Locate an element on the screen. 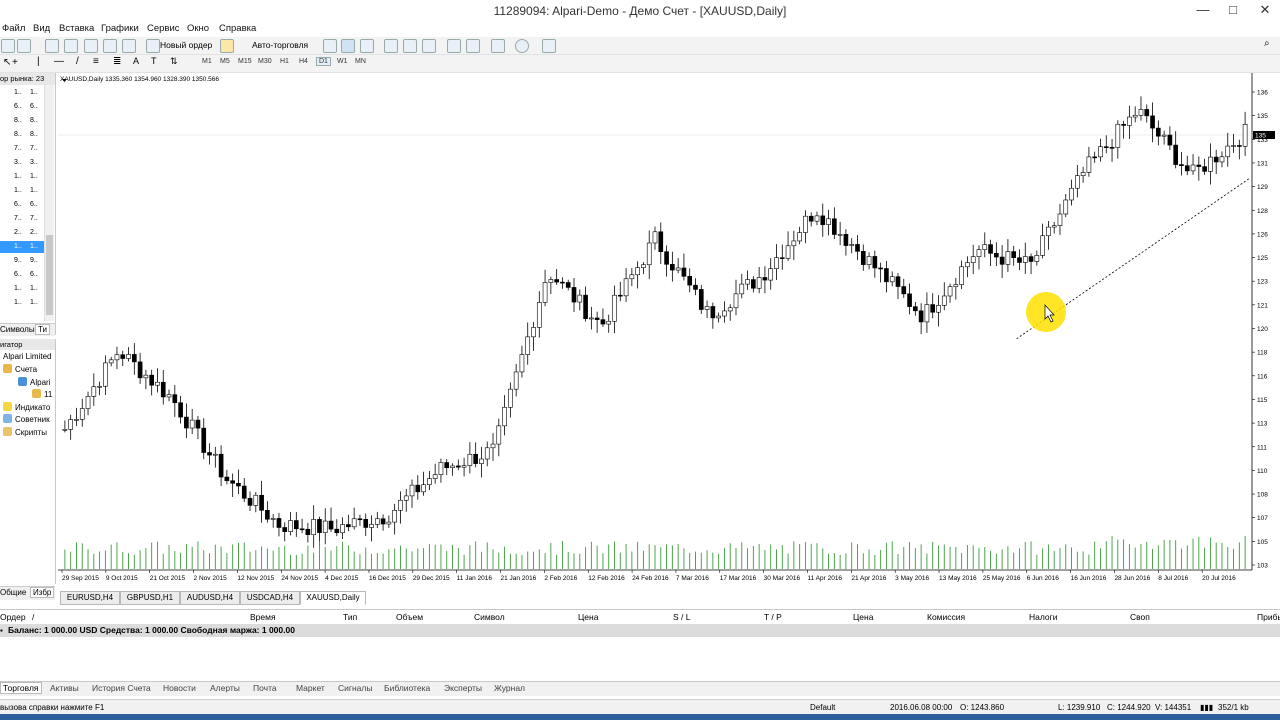  tab-experts: Эксперты is located at coordinates (463, 688).